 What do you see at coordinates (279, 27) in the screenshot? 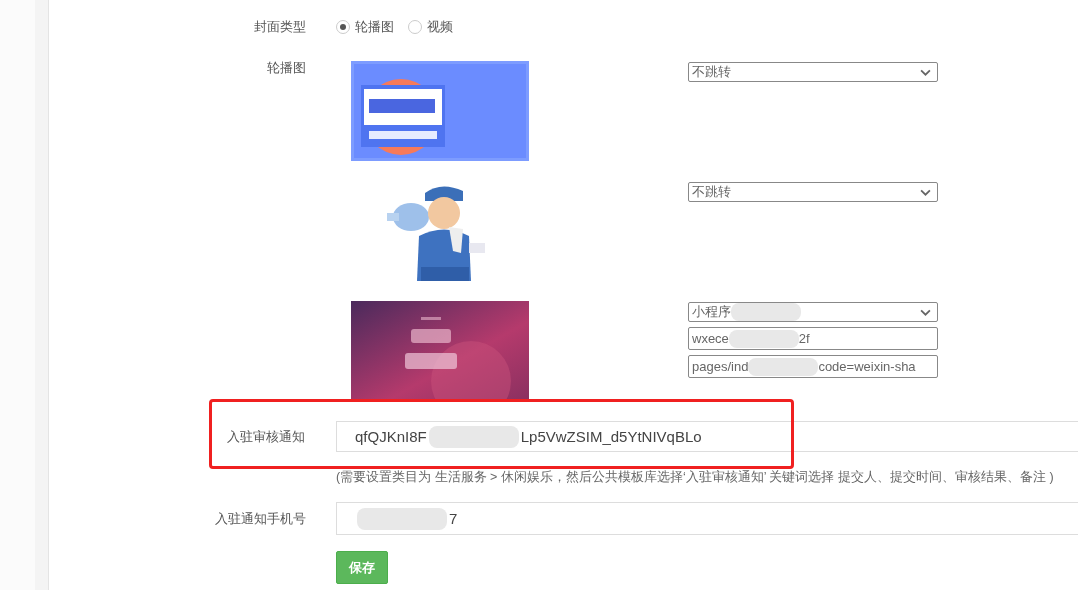
I see `field-label: 封面类型` at bounding box center [279, 27].